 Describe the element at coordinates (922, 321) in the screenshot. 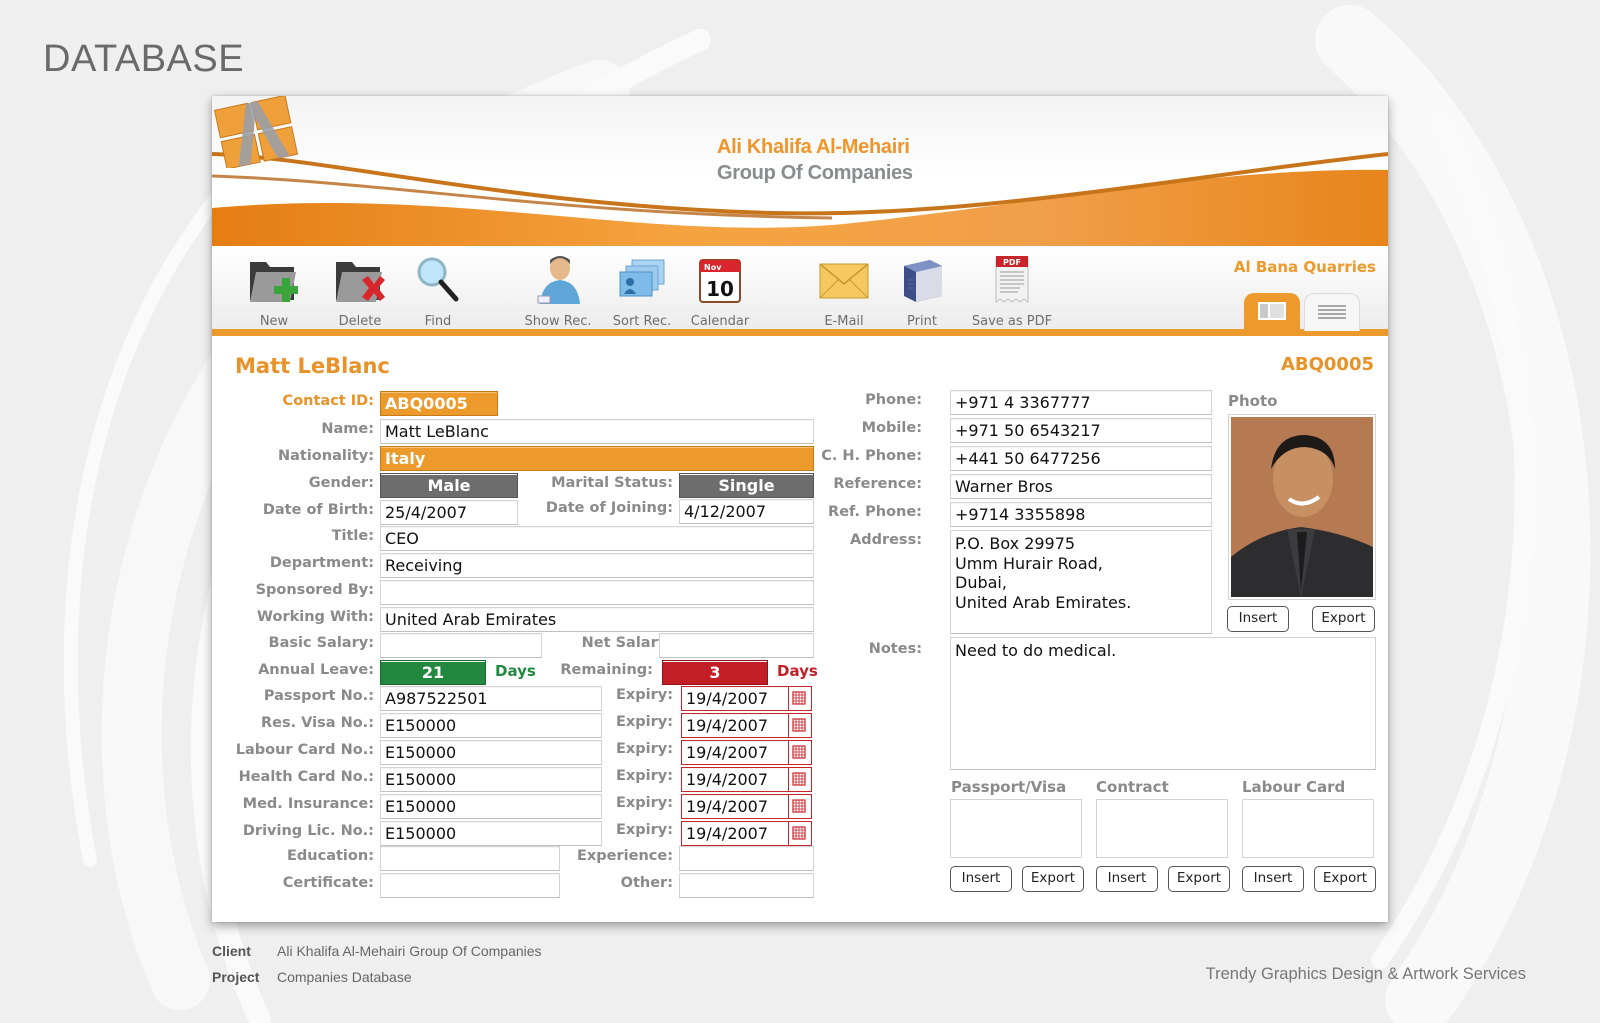

I see `print-label: Print` at that location.